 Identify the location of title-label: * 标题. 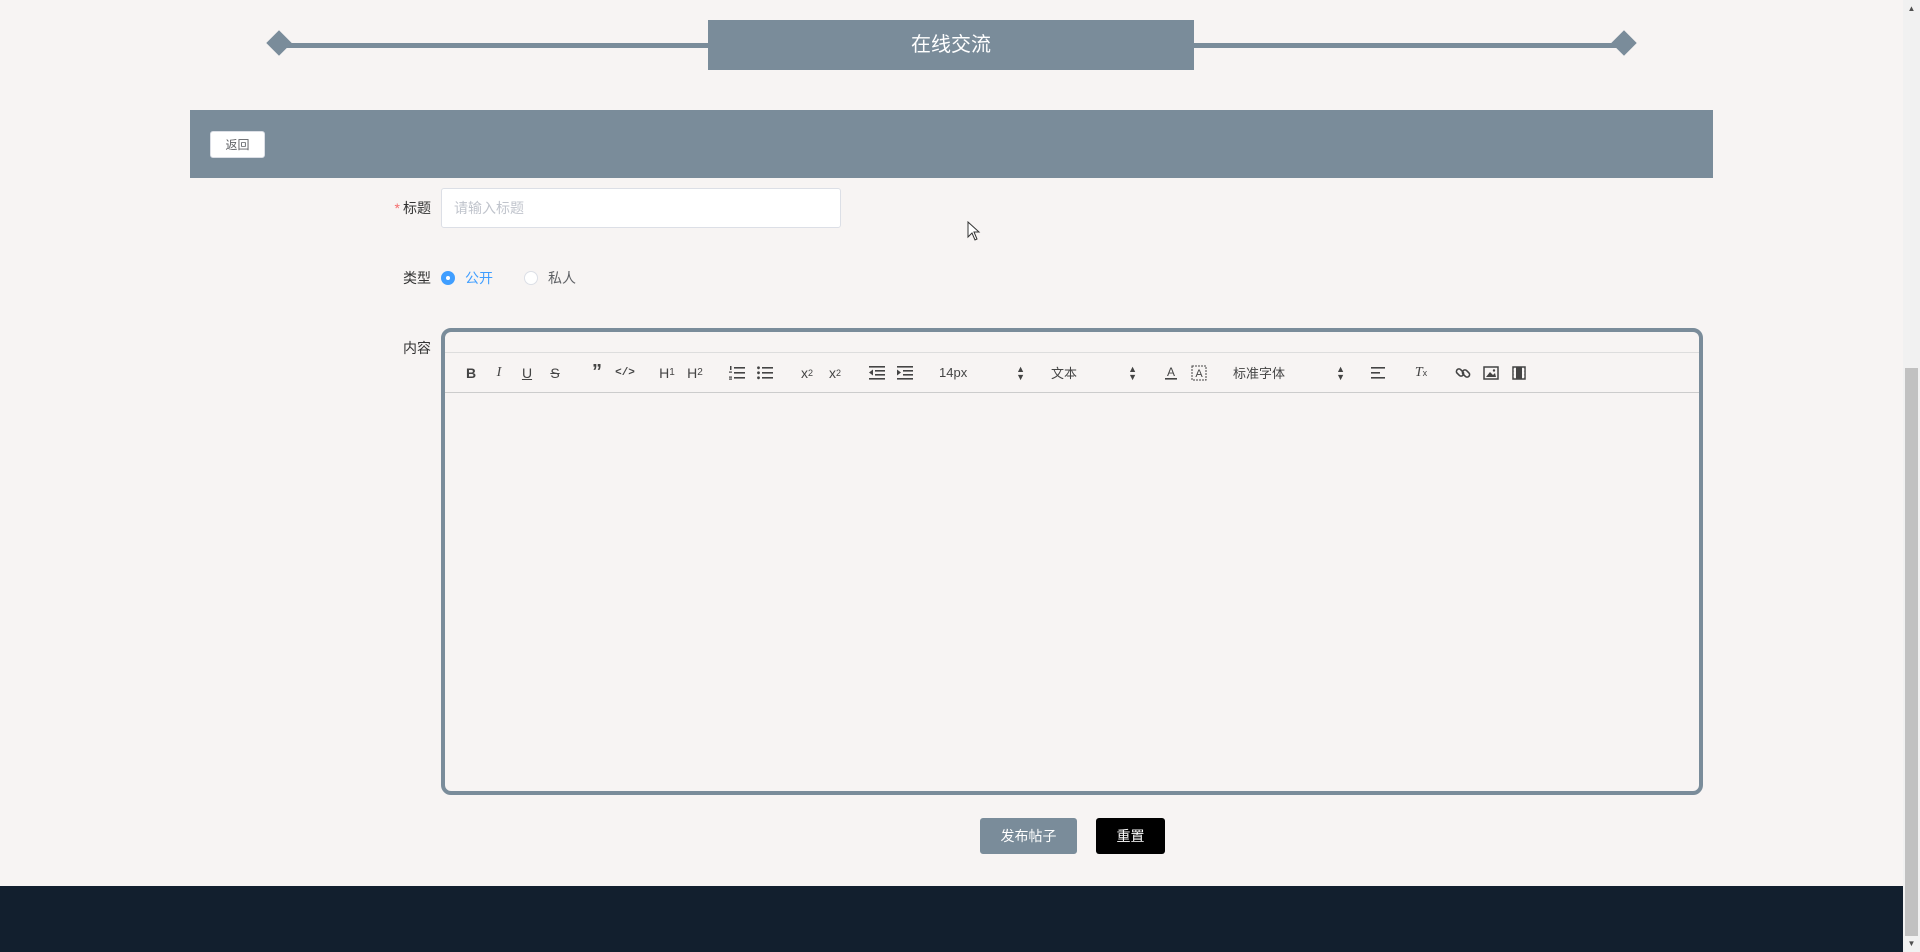
(391, 208).